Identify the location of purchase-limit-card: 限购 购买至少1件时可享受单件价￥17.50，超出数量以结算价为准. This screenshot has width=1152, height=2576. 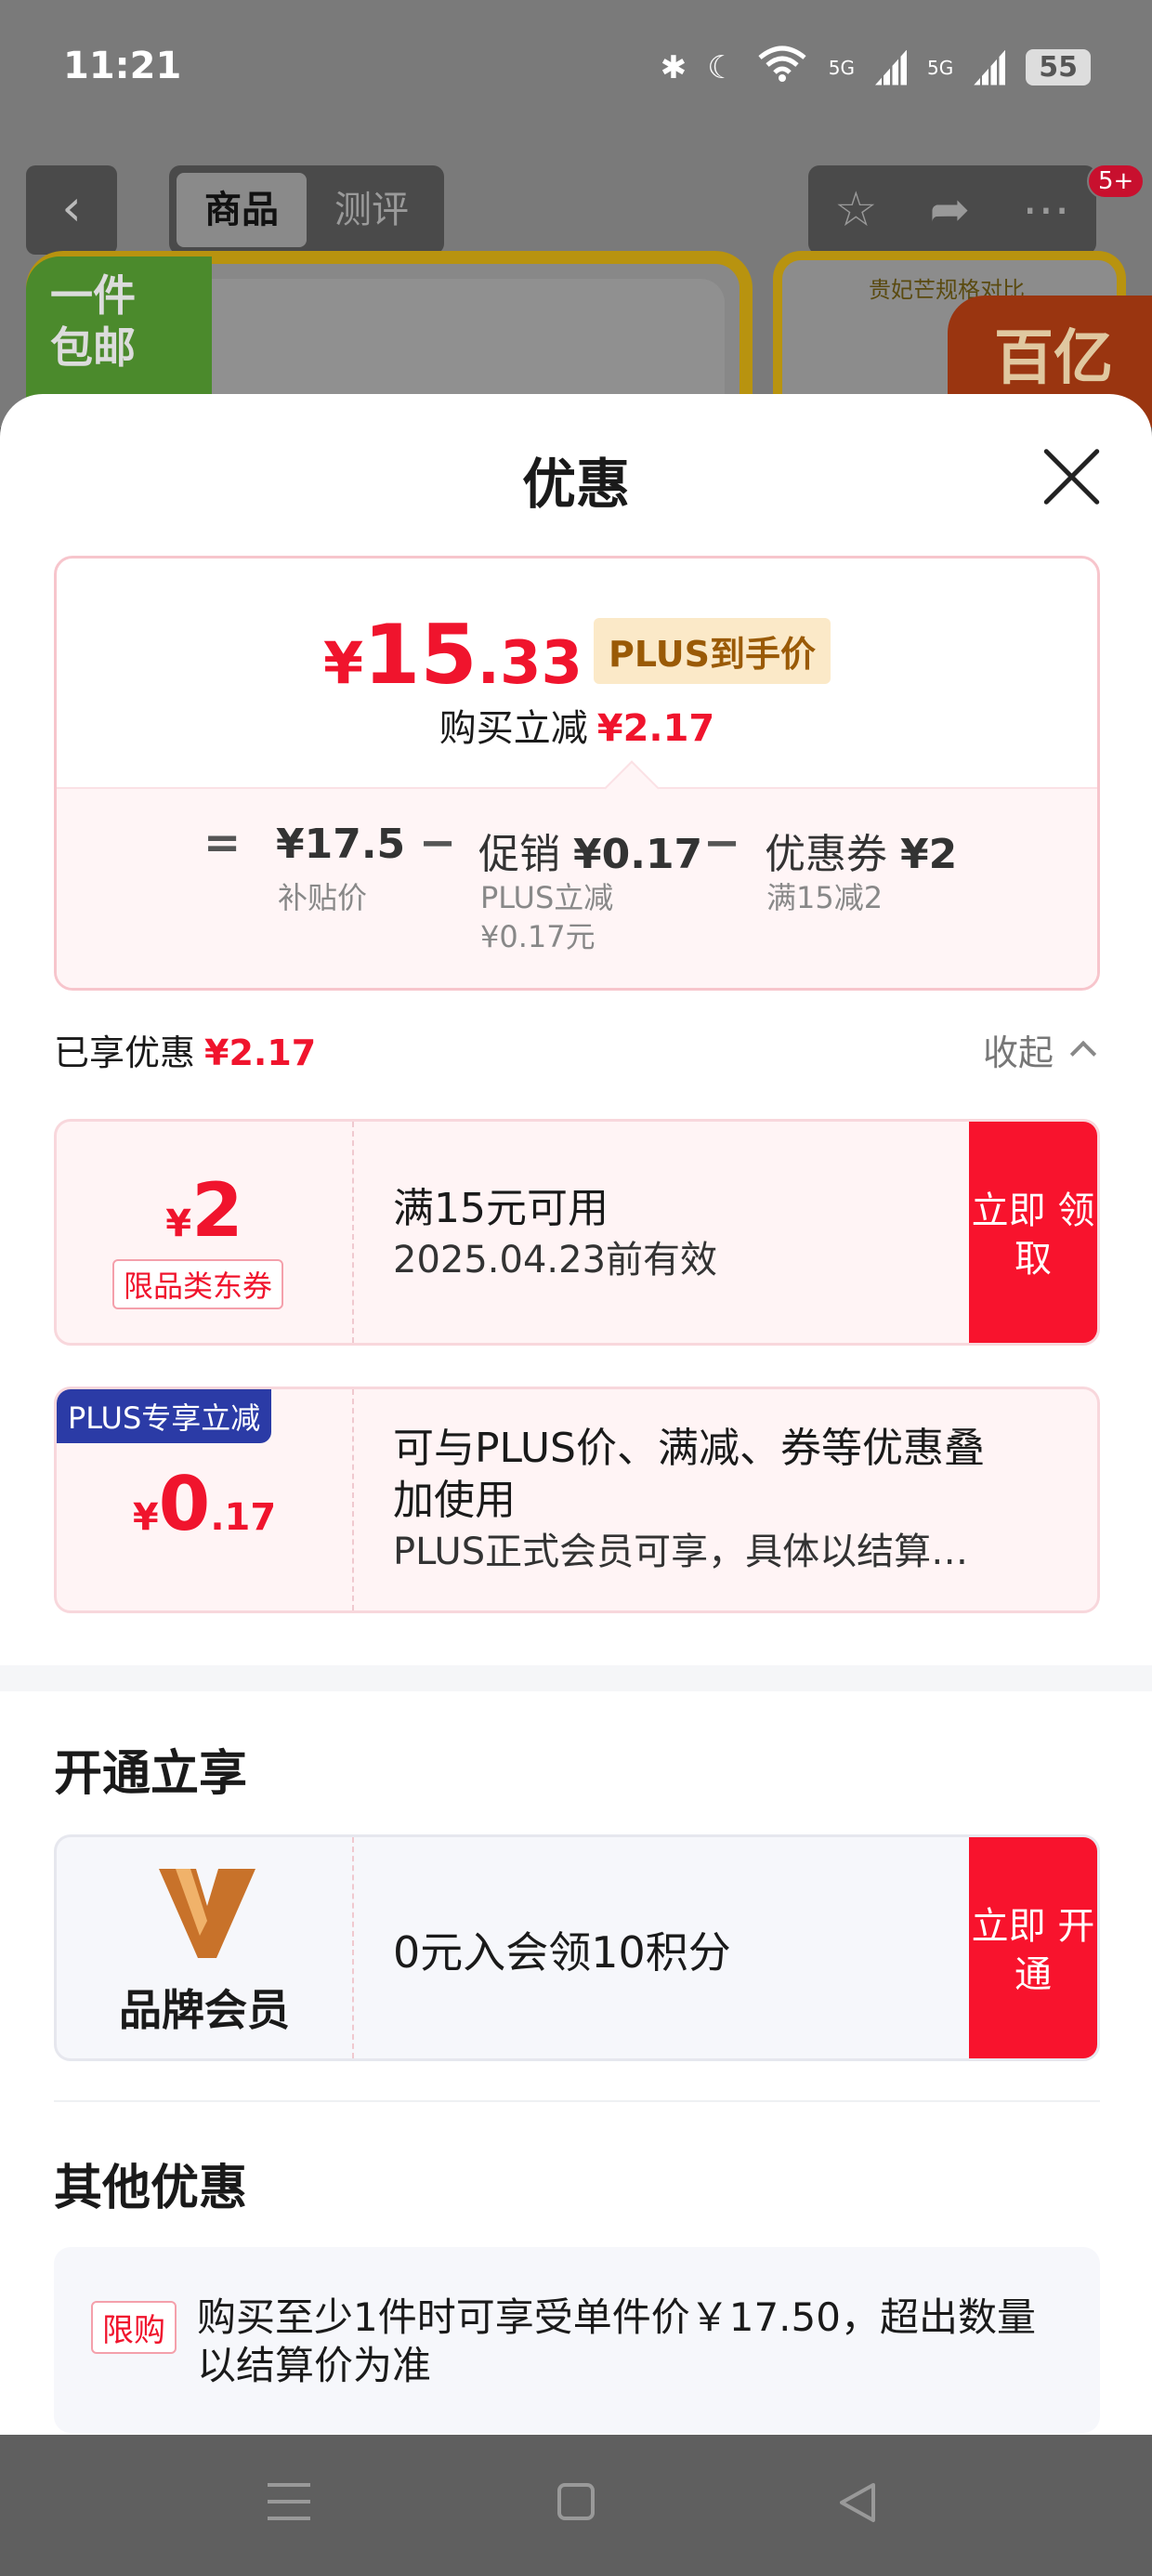
(577, 2340).